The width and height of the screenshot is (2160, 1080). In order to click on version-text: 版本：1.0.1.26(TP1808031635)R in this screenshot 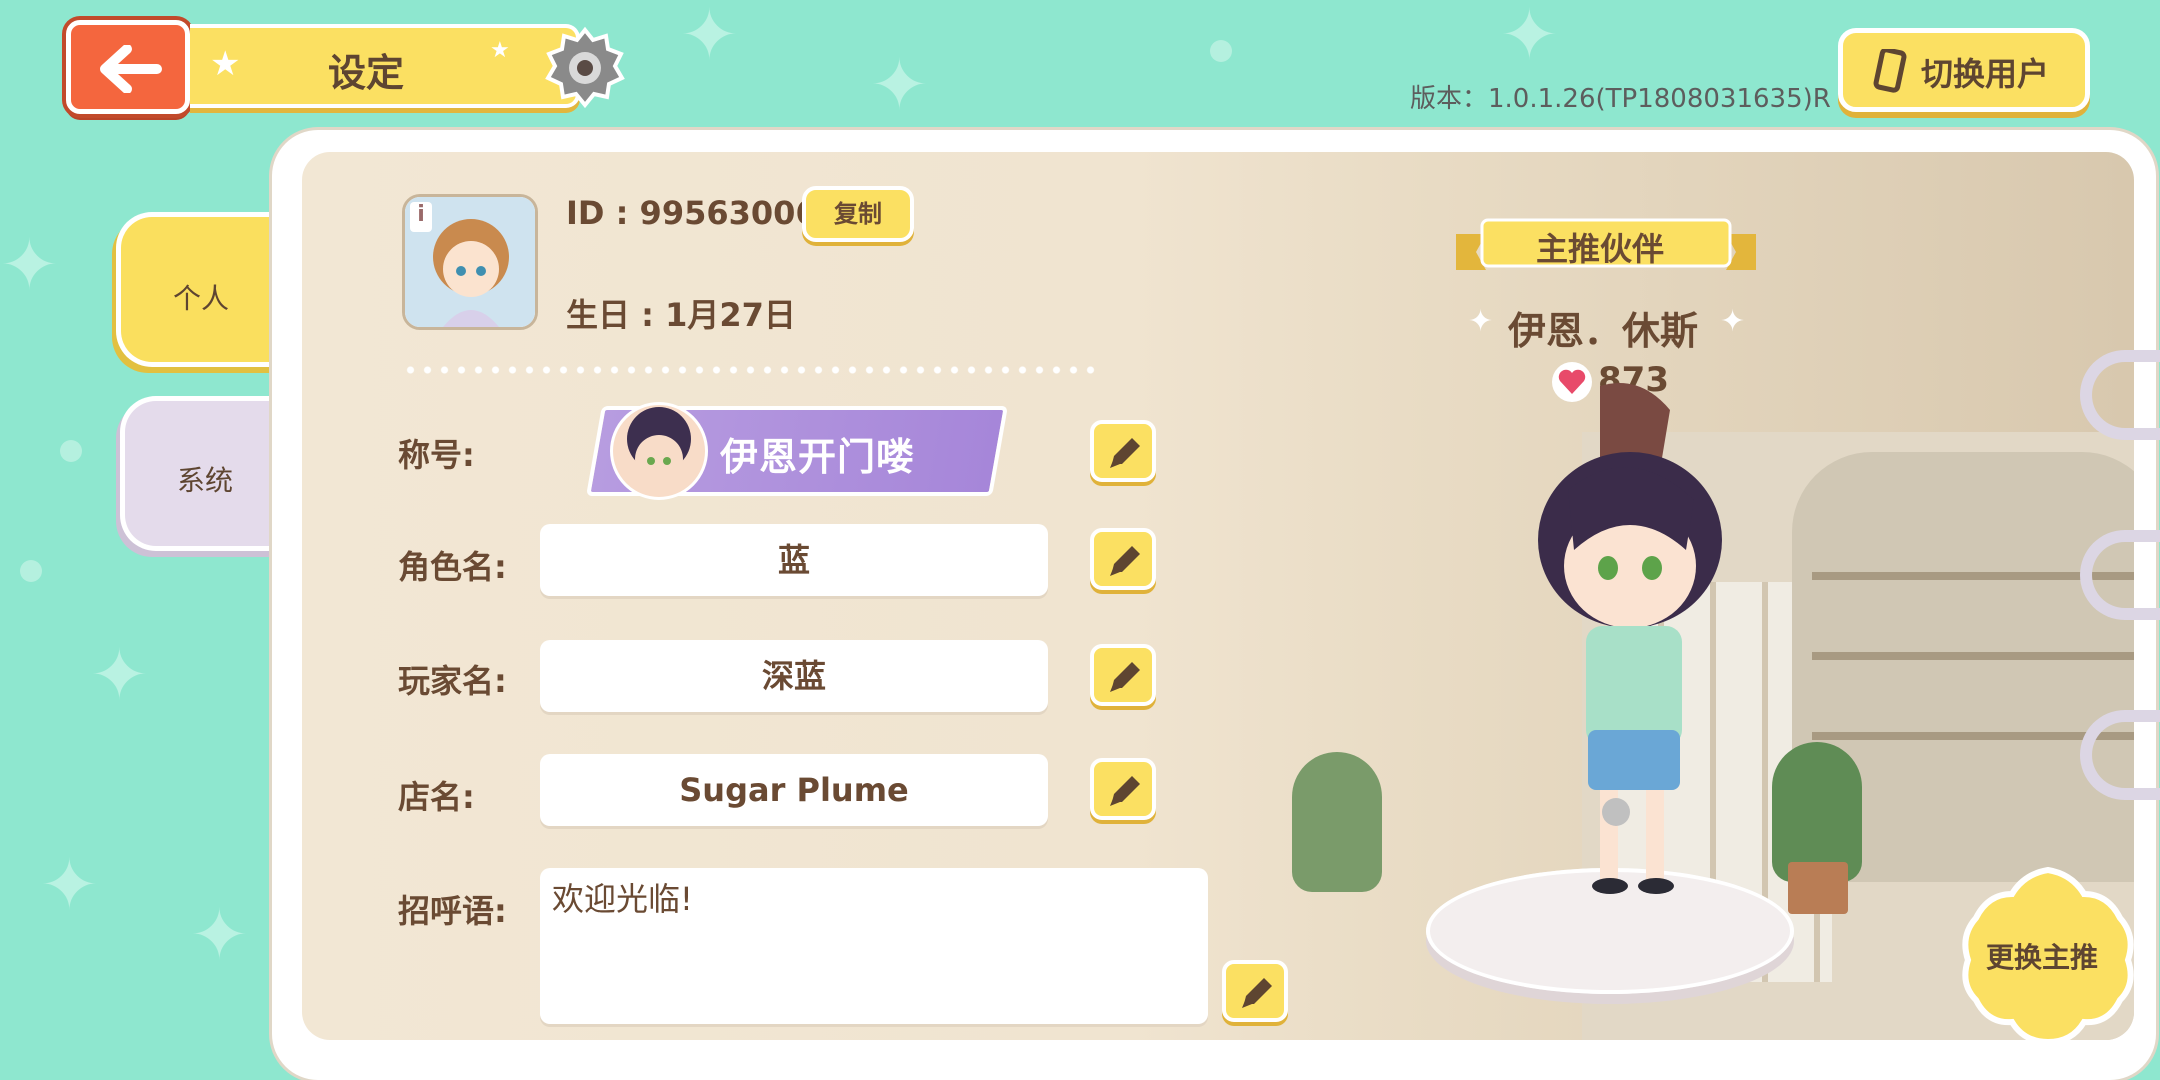, I will do `click(1620, 99)`.